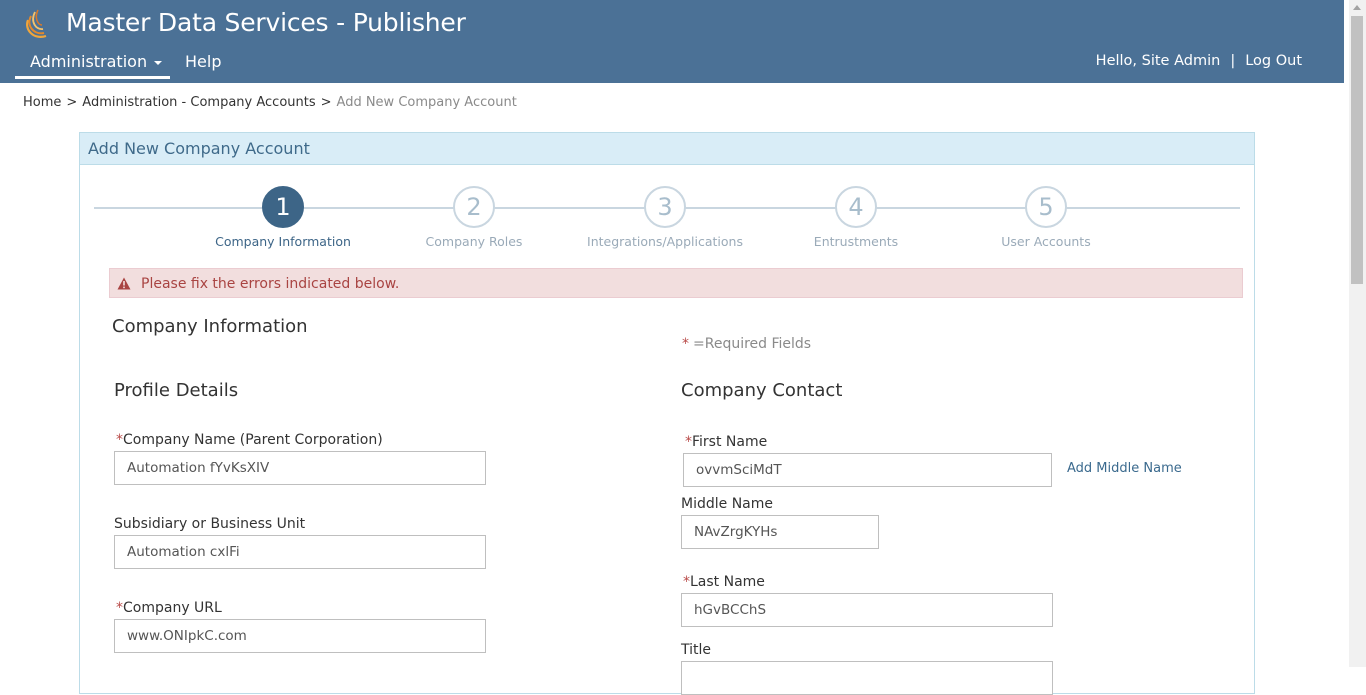  What do you see at coordinates (696, 650) in the screenshot?
I see `title-label: Title` at bounding box center [696, 650].